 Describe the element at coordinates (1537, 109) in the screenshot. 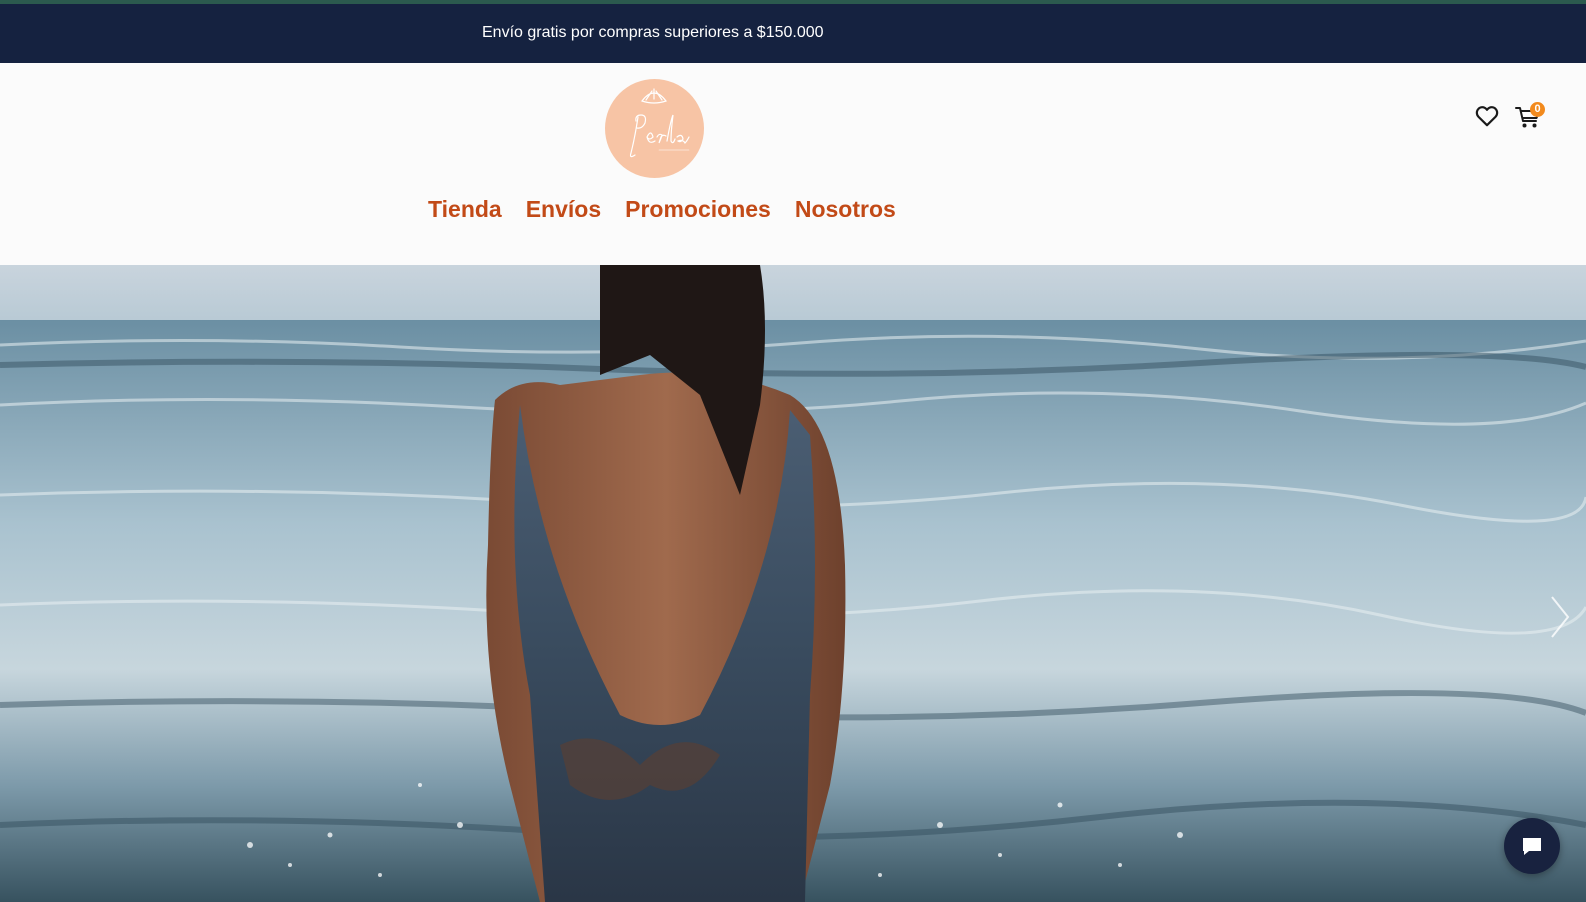

I see `cart-count-badge: 0` at that location.